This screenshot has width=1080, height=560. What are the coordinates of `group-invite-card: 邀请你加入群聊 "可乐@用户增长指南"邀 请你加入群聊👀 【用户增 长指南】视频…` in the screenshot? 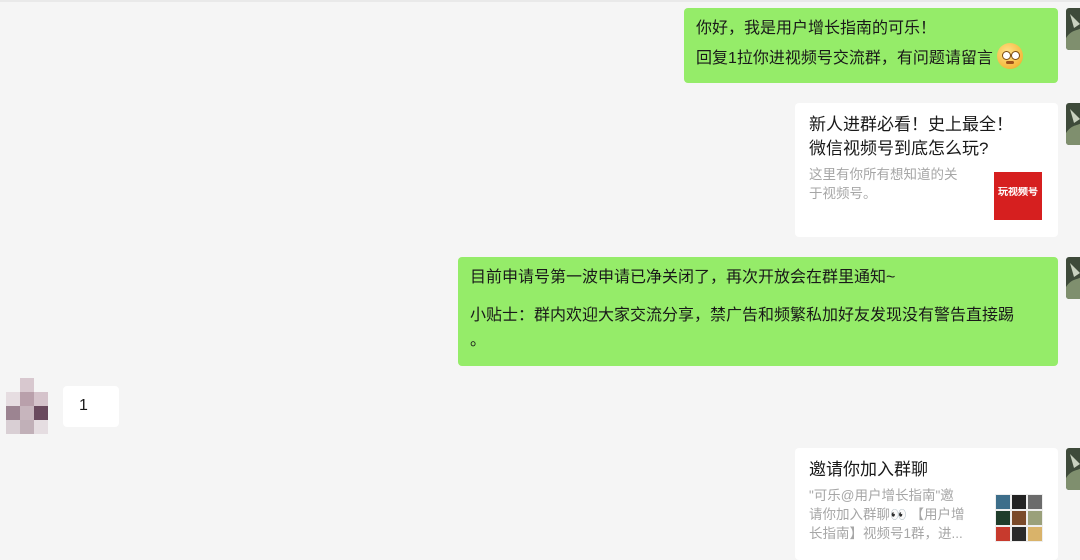 It's located at (926, 504).